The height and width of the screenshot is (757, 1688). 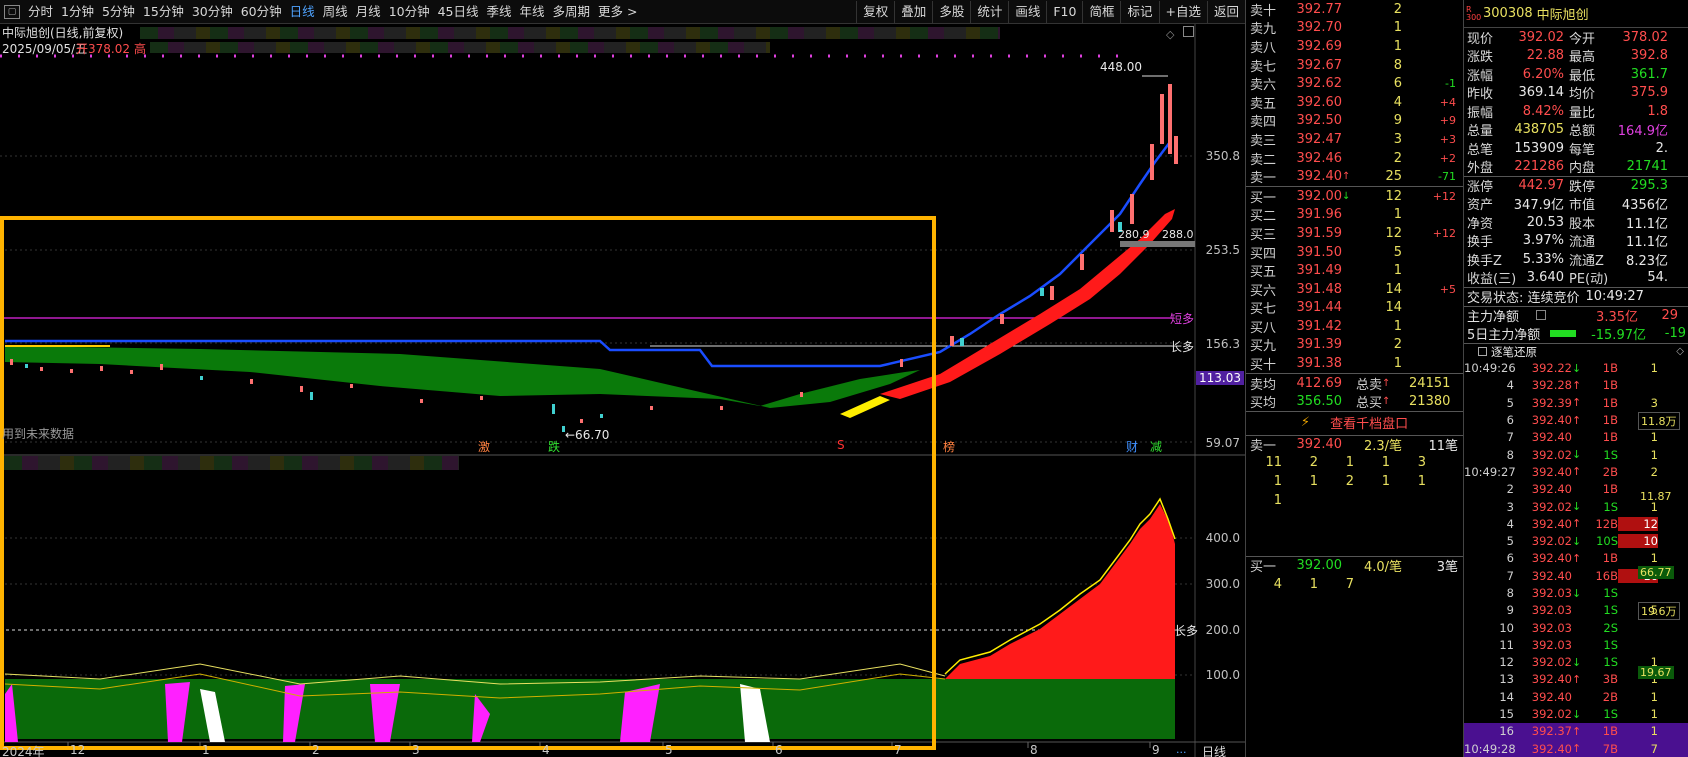 I want to click on tick-time: 5, so click(x=1510, y=541).